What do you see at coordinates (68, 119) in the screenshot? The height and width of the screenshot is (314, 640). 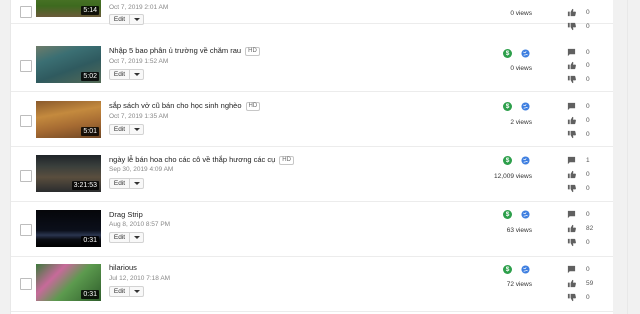 I see `video-thumbnail: 5:01` at bounding box center [68, 119].